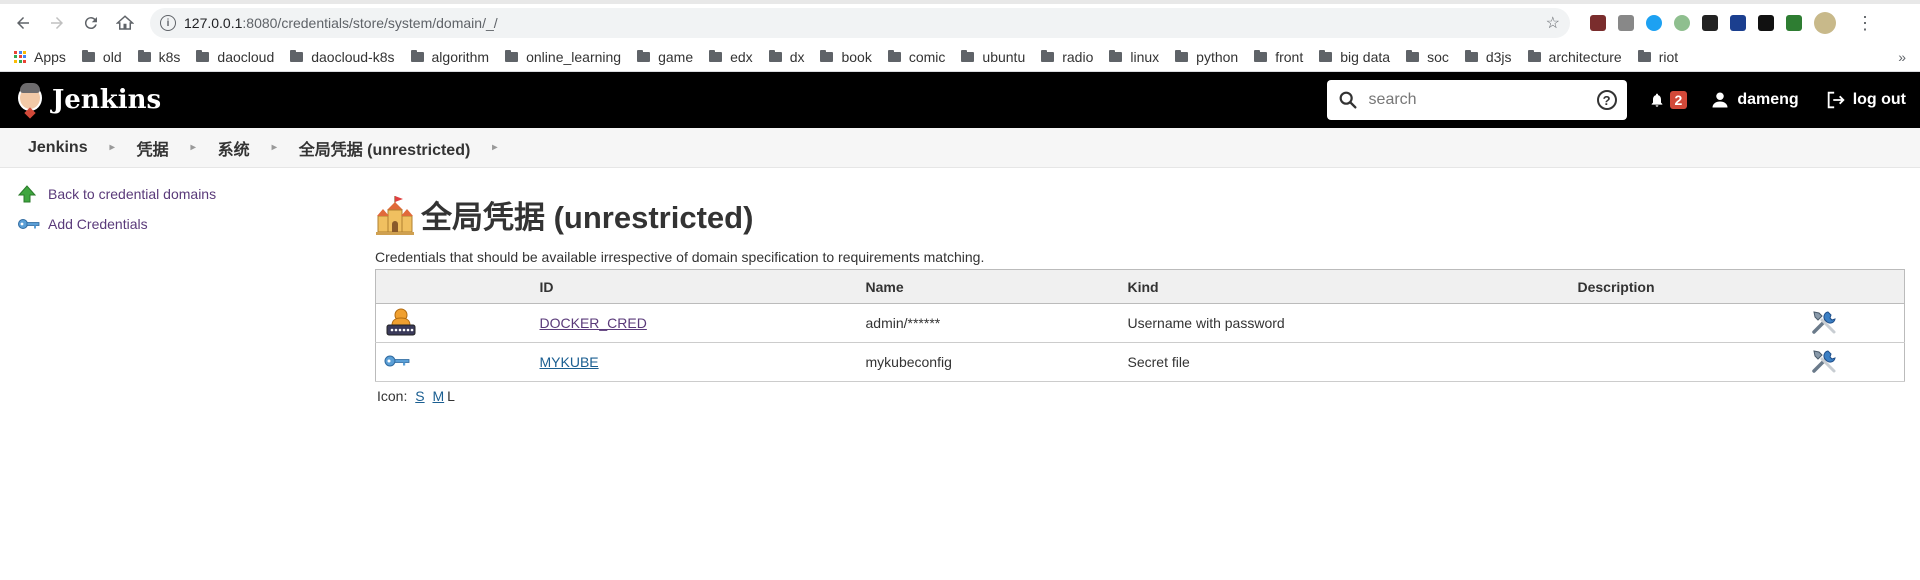 This screenshot has height=580, width=1920. I want to click on bookmark-folder: game, so click(665, 57).